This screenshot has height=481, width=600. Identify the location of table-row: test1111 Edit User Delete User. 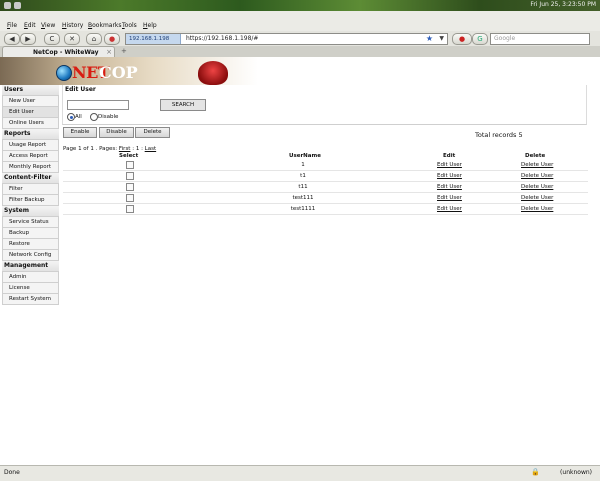
(325, 209).